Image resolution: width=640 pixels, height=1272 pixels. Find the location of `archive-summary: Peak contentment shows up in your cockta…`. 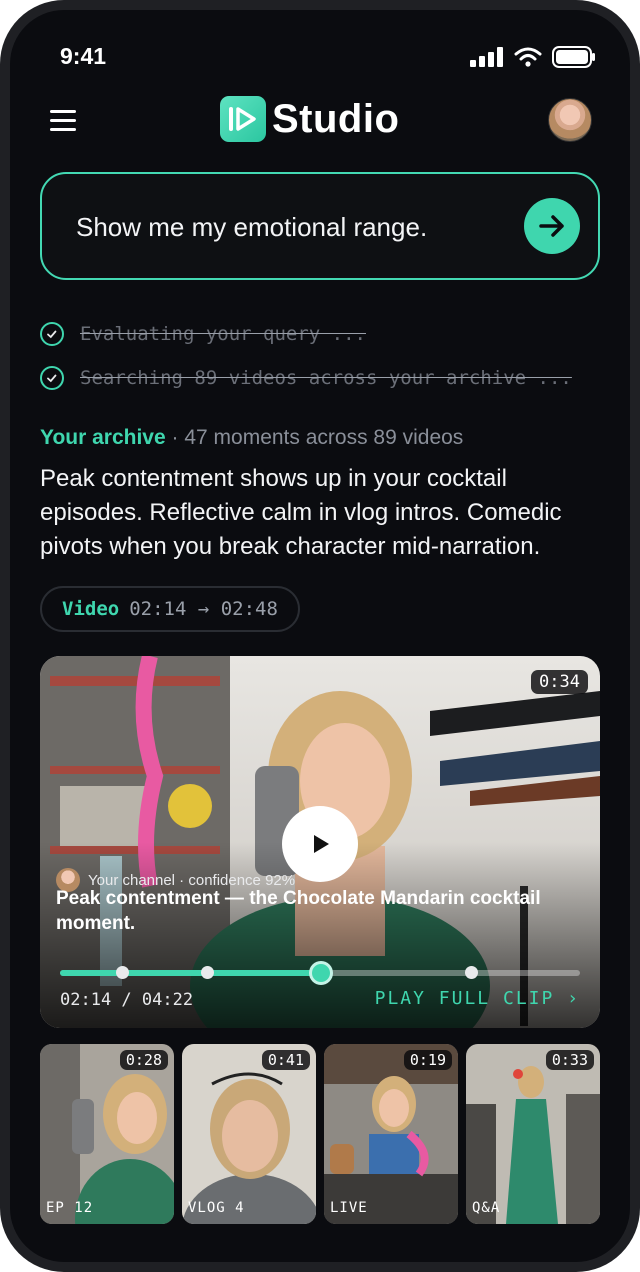

archive-summary: Peak contentment shows up in your cockta… is located at coordinates (301, 512).